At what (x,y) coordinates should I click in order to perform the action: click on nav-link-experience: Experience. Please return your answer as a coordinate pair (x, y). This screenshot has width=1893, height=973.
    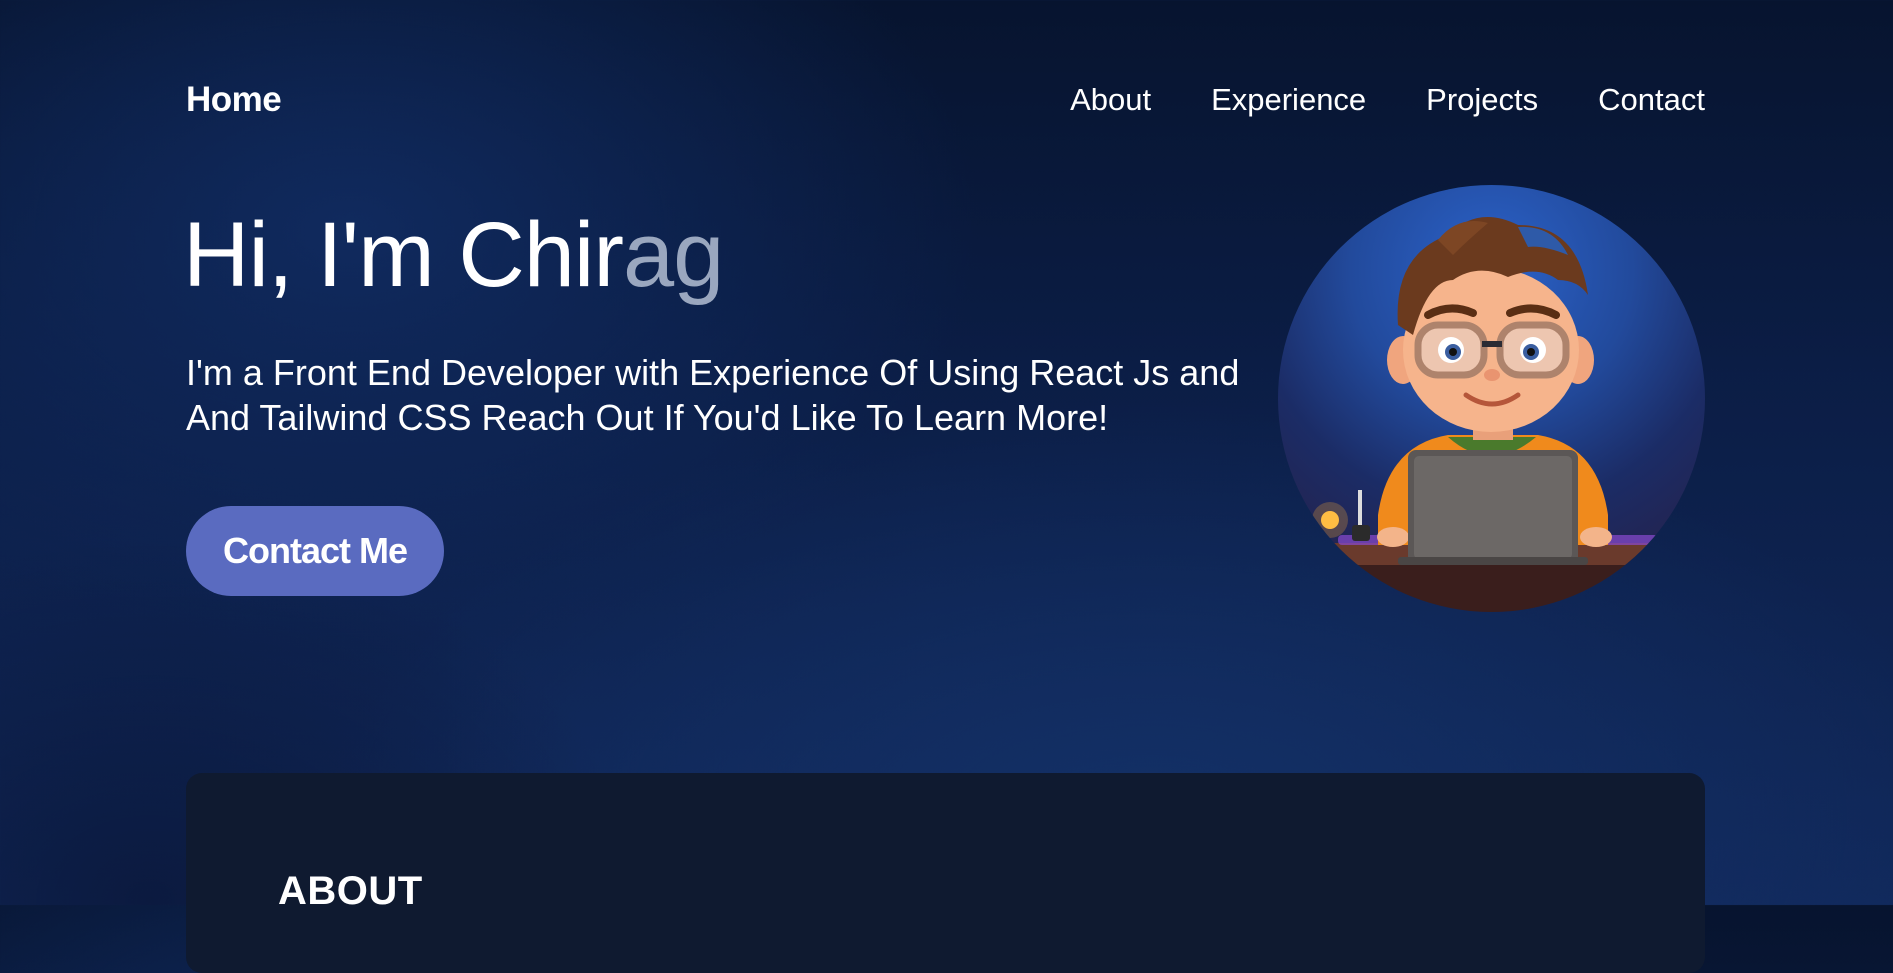
    Looking at the image, I should click on (1288, 100).